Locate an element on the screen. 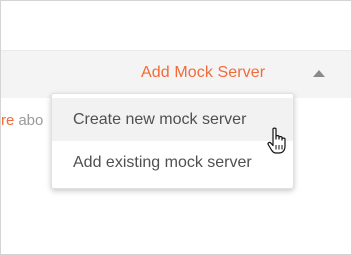 This screenshot has width=352, height=255. add-mock-server-button: Add Mock Server is located at coordinates (203, 73).